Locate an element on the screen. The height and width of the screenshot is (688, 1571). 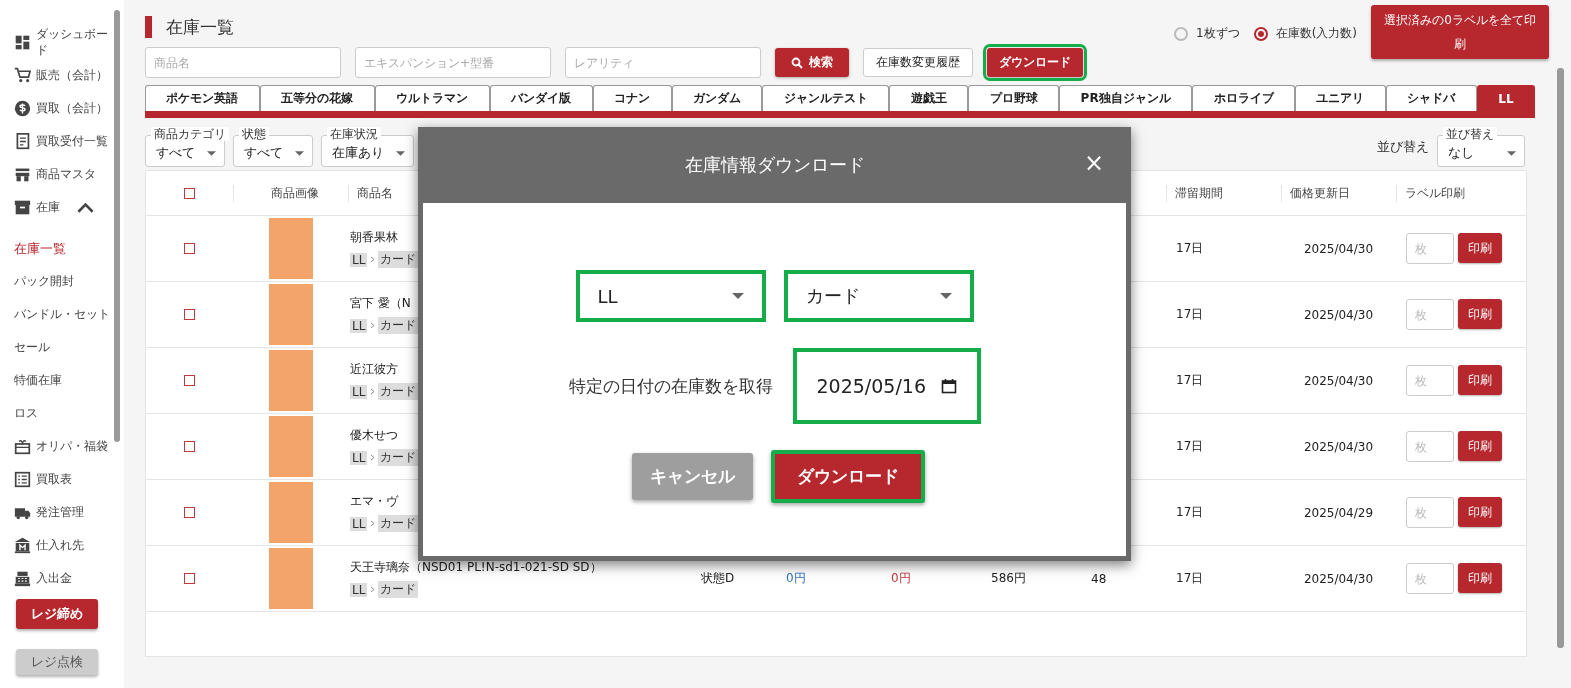
tab: コナン is located at coordinates (632, 98).